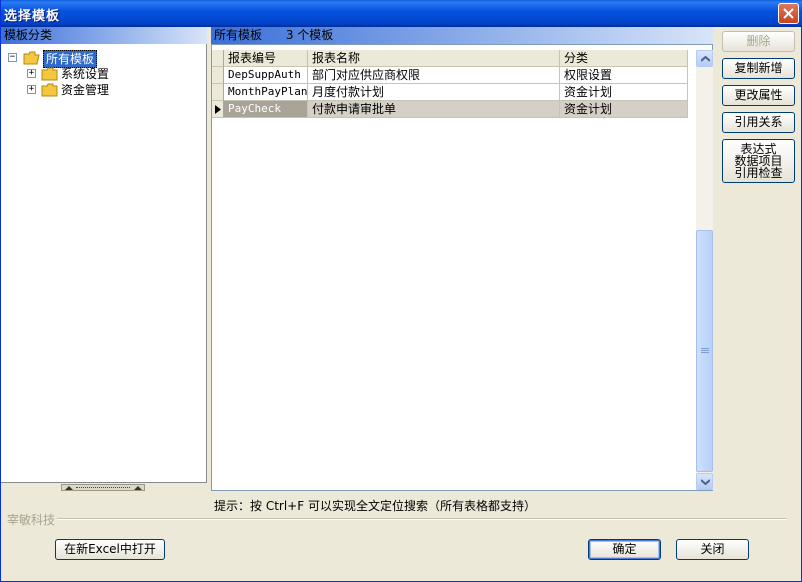 This screenshot has height=582, width=802. Describe the element at coordinates (375, 506) in the screenshot. I see `search-hint: 提示：按 Ctrl+F 可以实现全文定位搜索（所有表格都支持）` at that location.